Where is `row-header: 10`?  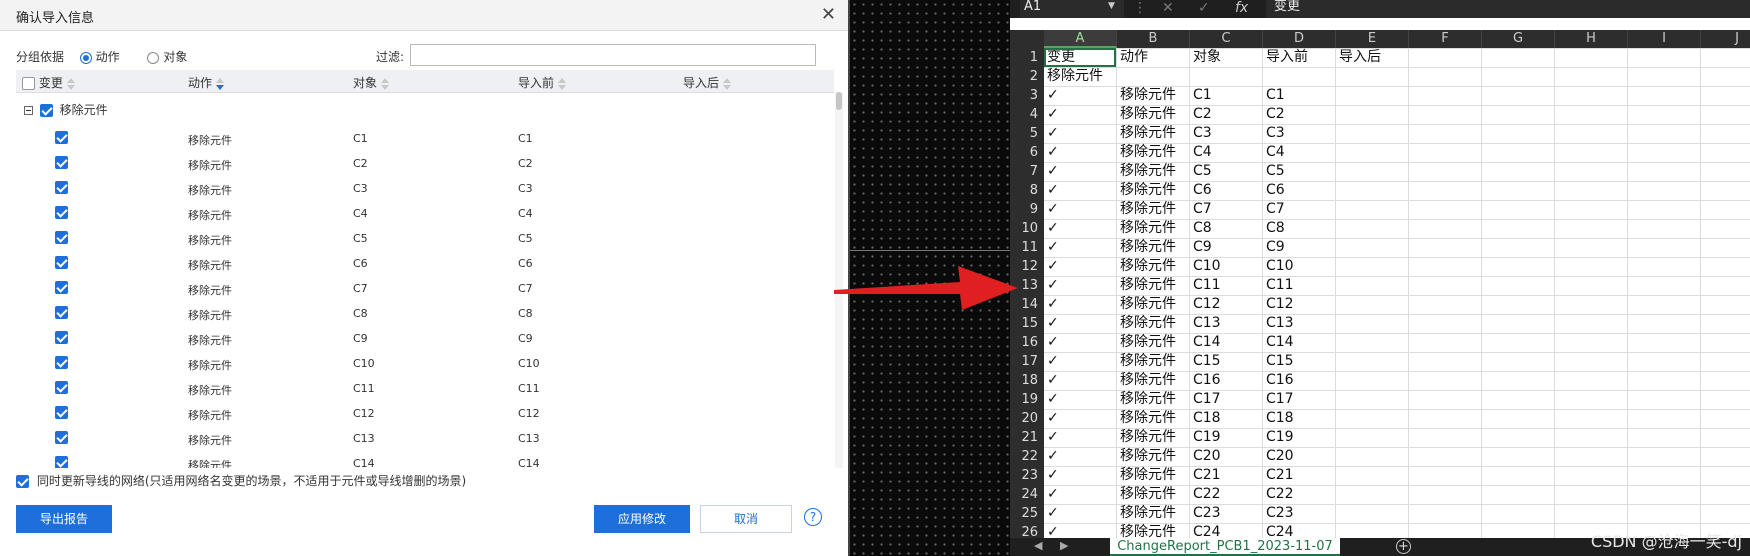
row-header: 10 is located at coordinates (1027, 228).